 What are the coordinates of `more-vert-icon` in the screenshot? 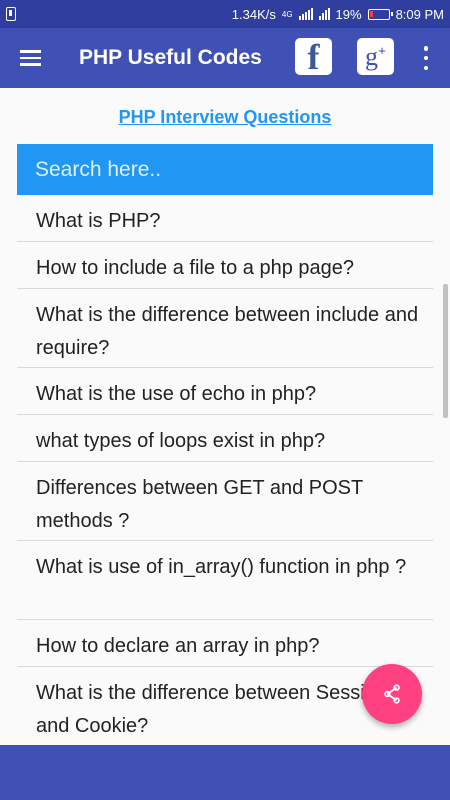 It's located at (426, 58).